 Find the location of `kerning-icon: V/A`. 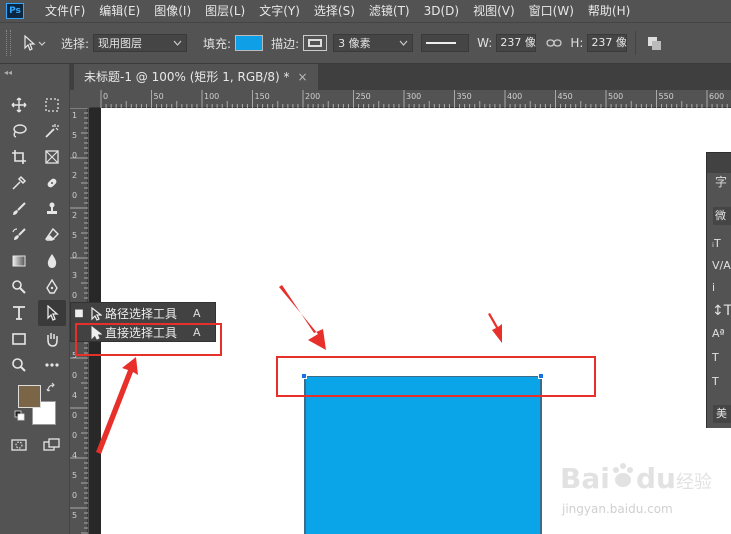

kerning-icon: V/A is located at coordinates (721, 265).